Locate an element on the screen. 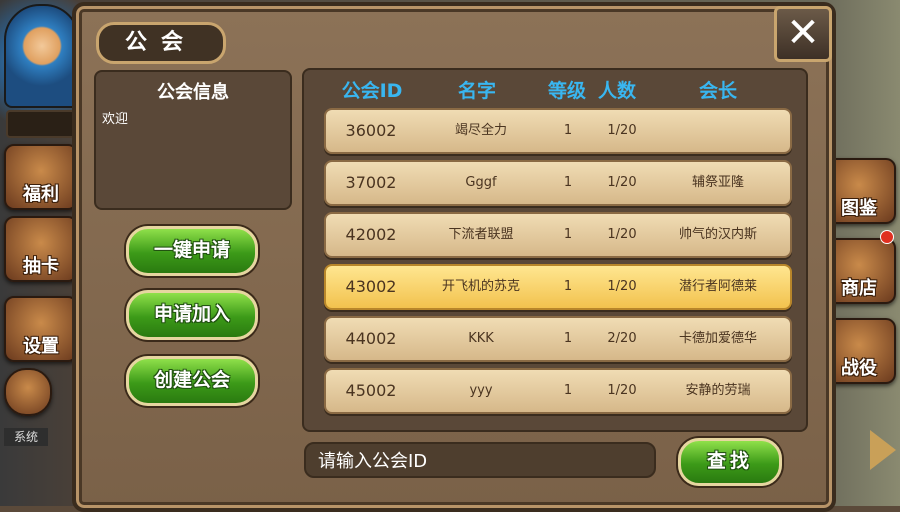  guild-leader: 潜行者阿德莱 is located at coordinates (717, 286).